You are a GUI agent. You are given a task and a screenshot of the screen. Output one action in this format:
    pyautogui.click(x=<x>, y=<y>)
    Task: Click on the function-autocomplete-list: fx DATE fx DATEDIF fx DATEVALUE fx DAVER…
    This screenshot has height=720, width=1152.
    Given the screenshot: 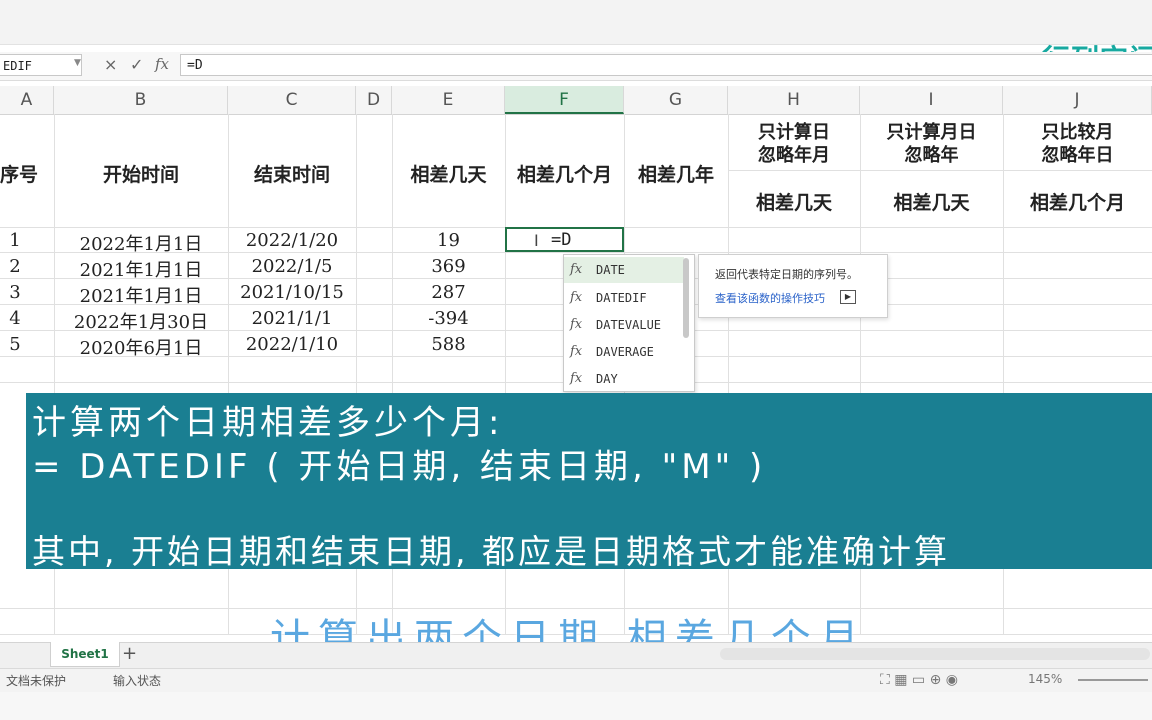 What is the action you would take?
    pyautogui.click(x=629, y=323)
    